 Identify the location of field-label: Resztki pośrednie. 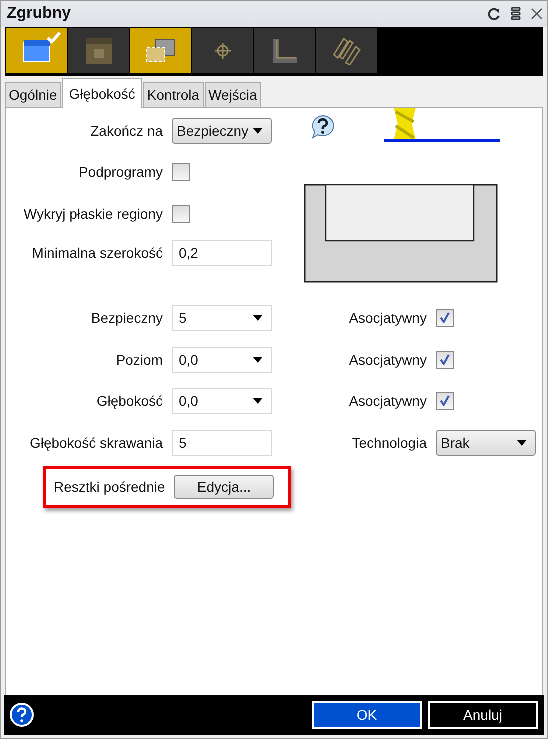
(110, 487).